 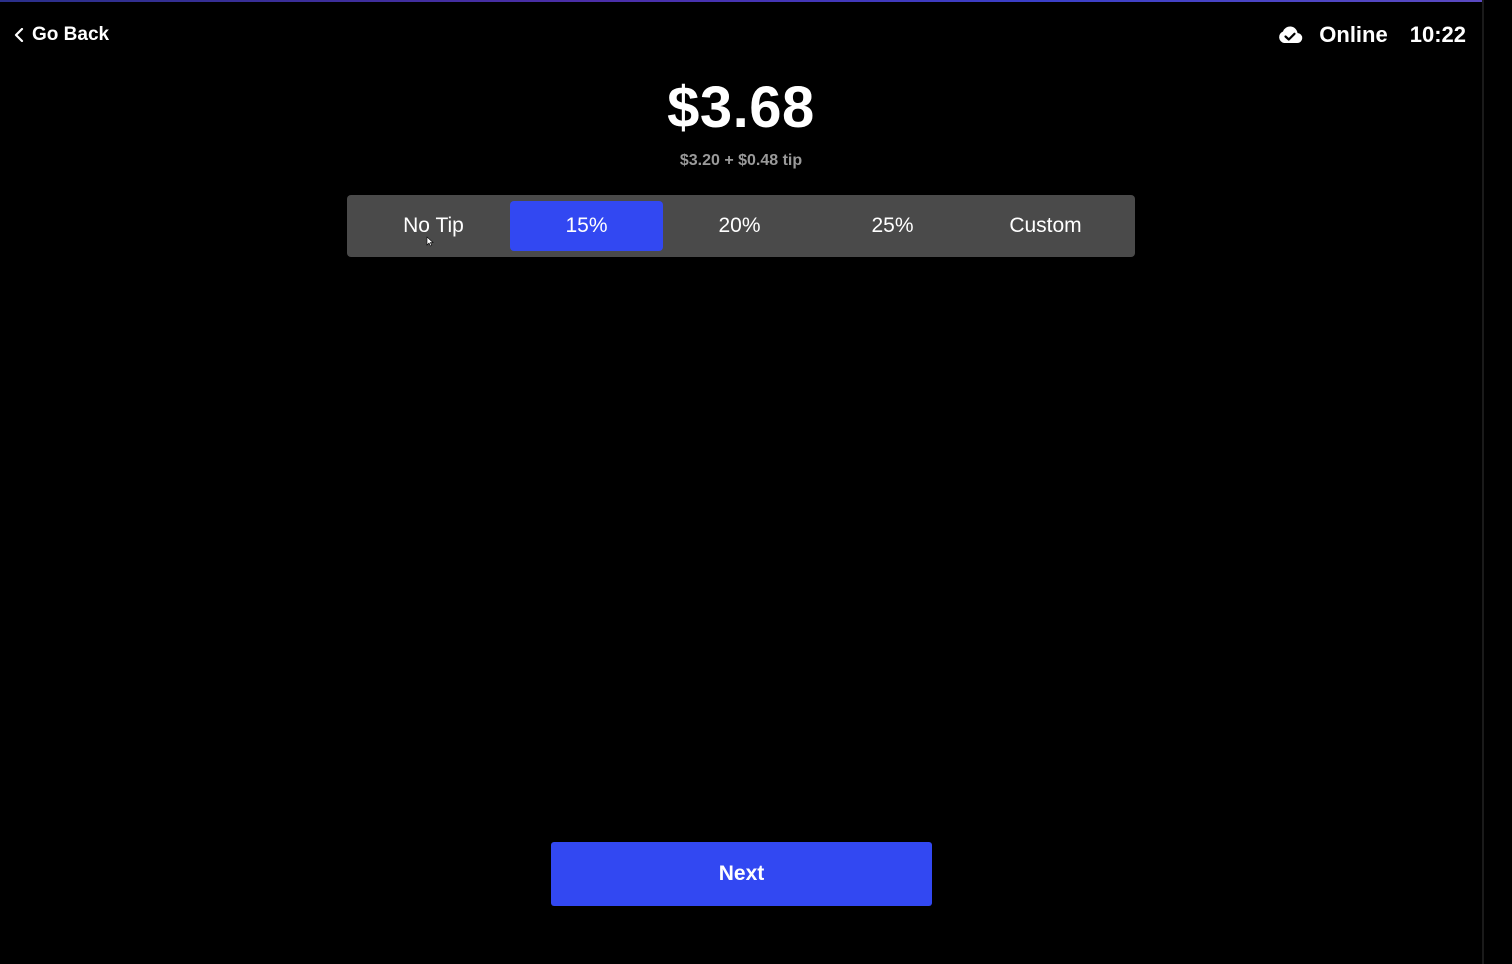 What do you see at coordinates (742, 1) in the screenshot?
I see `top-accent-bar` at bounding box center [742, 1].